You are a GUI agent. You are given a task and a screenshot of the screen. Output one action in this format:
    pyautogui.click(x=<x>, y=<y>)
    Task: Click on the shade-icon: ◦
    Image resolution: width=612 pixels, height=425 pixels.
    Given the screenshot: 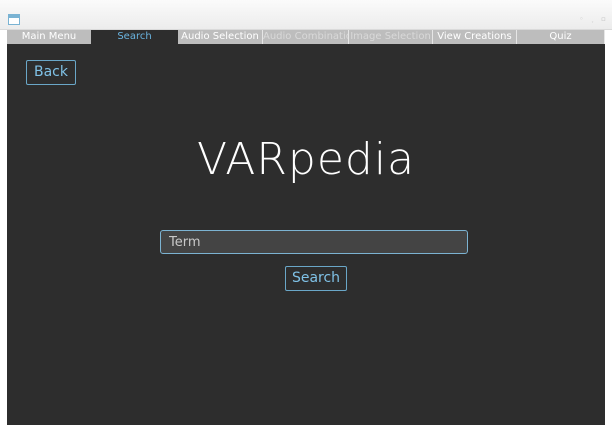 What is the action you would take?
    pyautogui.click(x=581, y=19)
    